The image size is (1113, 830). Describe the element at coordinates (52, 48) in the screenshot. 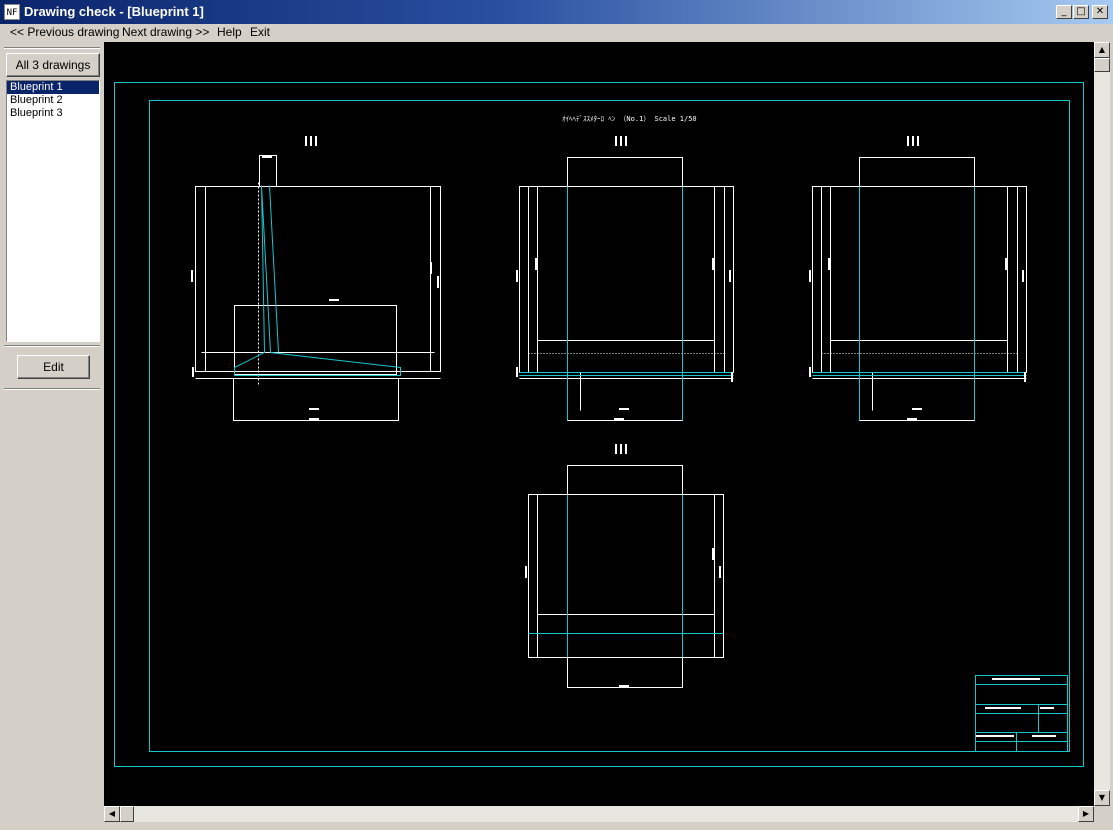

I see `sidebar-divider-top` at that location.